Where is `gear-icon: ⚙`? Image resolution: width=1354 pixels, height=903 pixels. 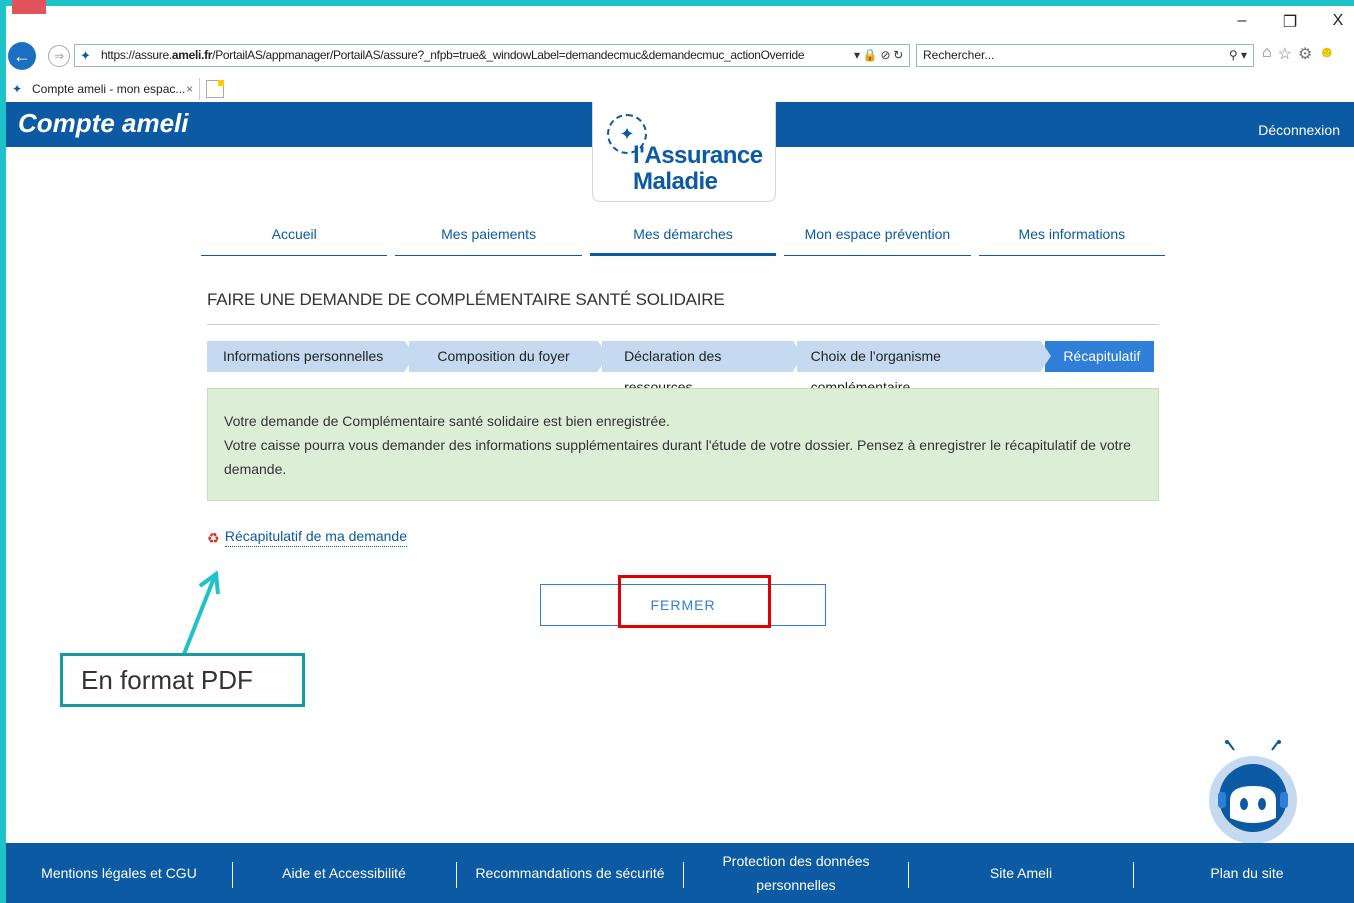 gear-icon: ⚙ is located at coordinates (1305, 54).